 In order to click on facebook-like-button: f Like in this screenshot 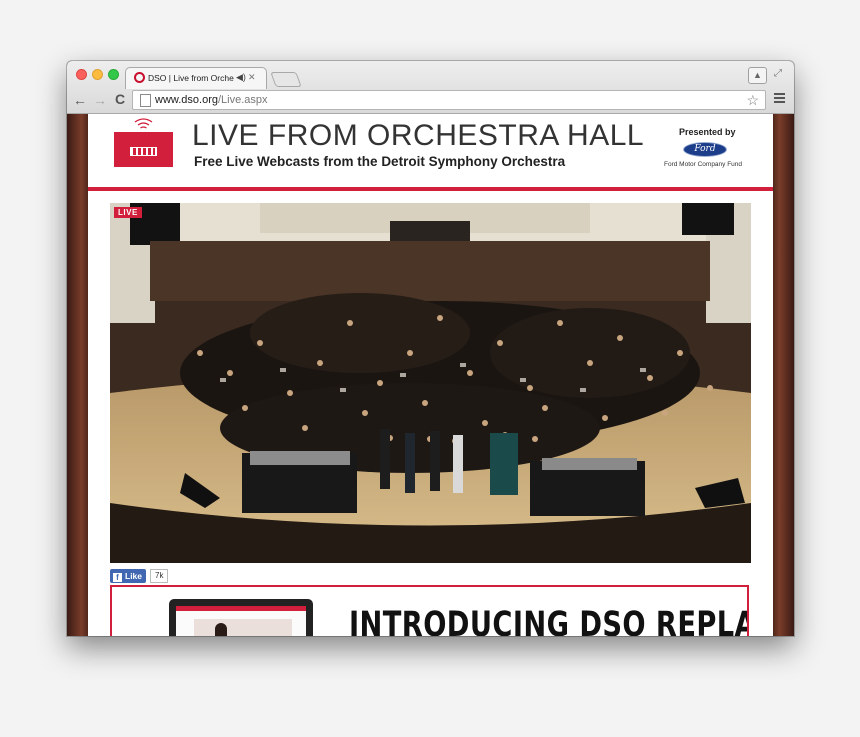, I will do `click(128, 576)`.